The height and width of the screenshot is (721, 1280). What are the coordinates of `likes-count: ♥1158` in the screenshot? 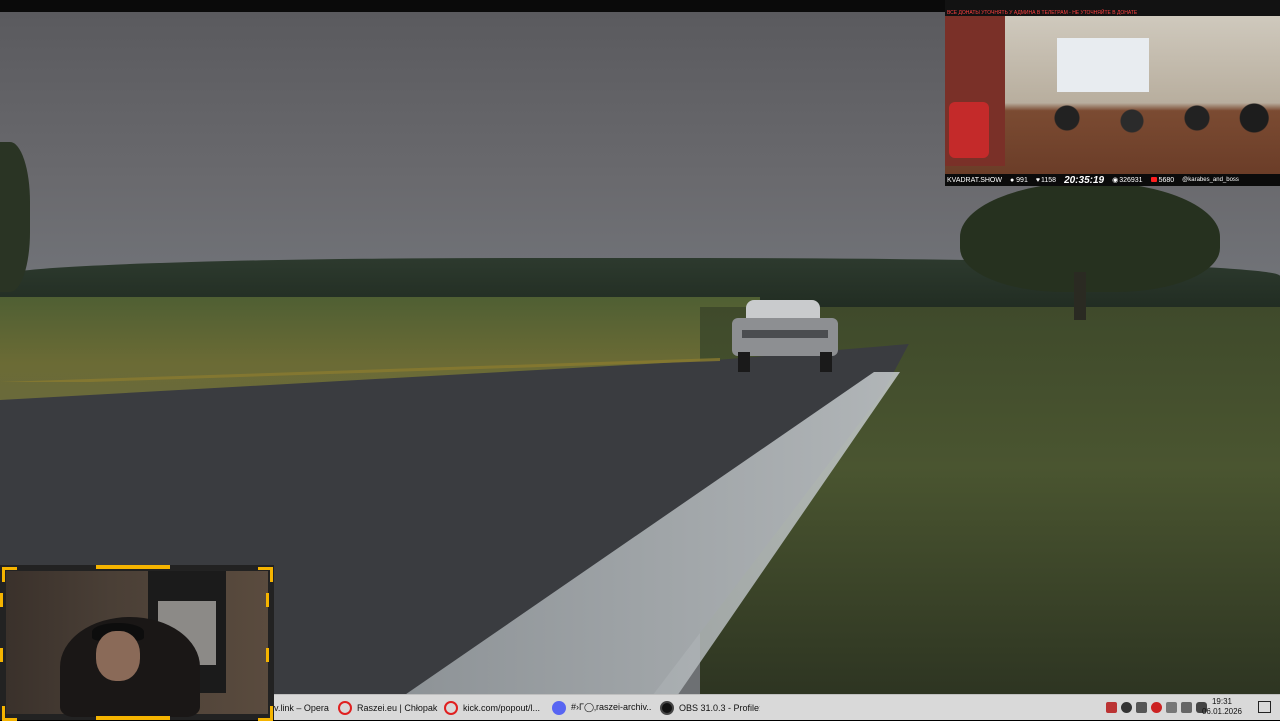 It's located at (1046, 180).